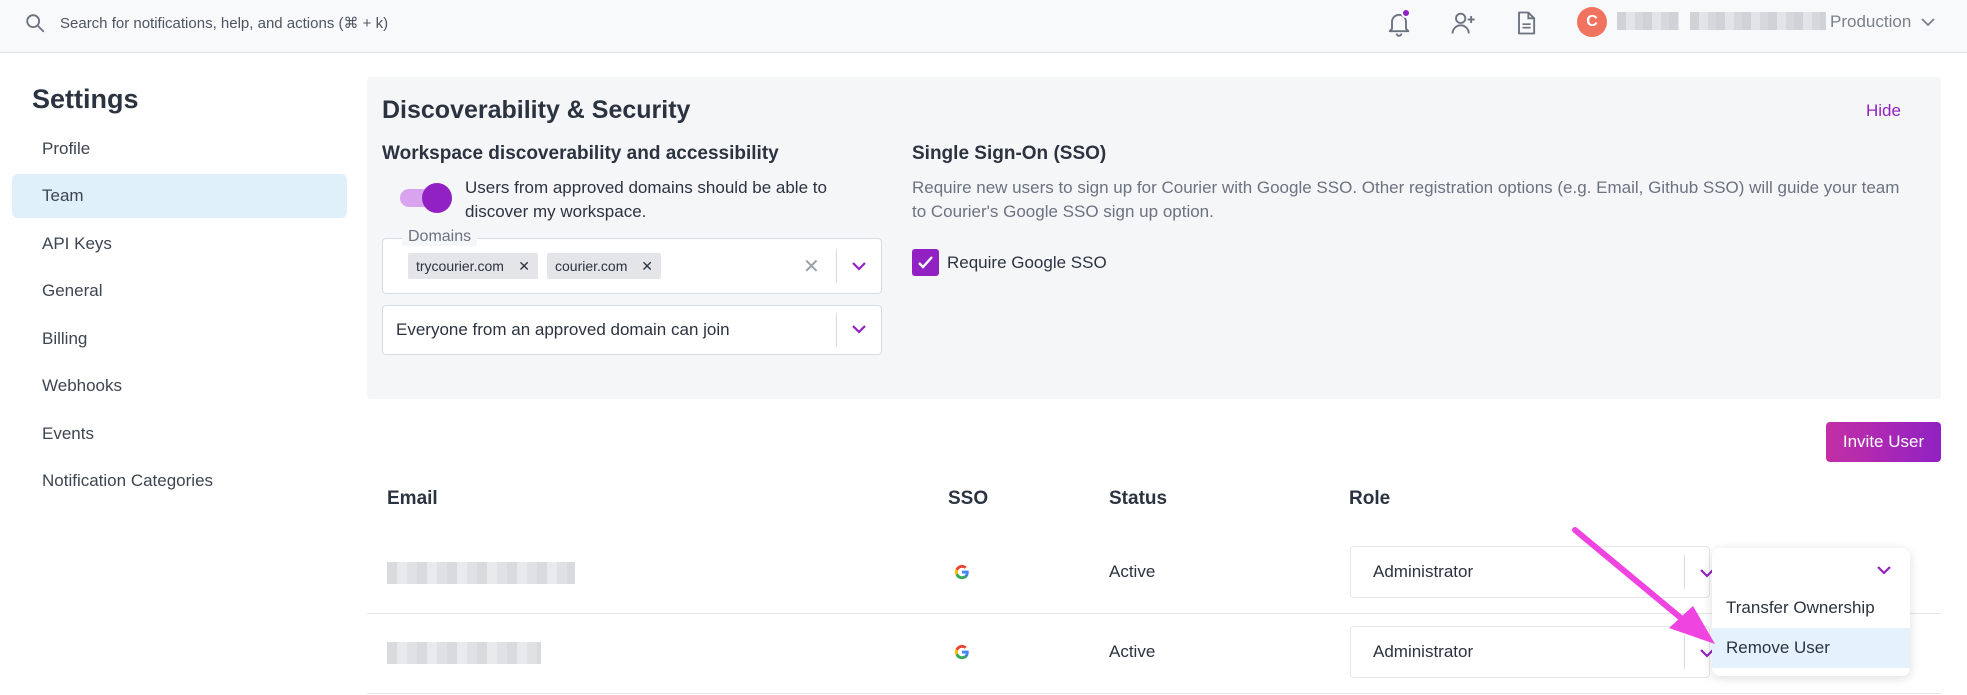 Image resolution: width=1967 pixels, height=695 pixels. What do you see at coordinates (536, 110) in the screenshot?
I see `section-title: Discoverability & Security` at bounding box center [536, 110].